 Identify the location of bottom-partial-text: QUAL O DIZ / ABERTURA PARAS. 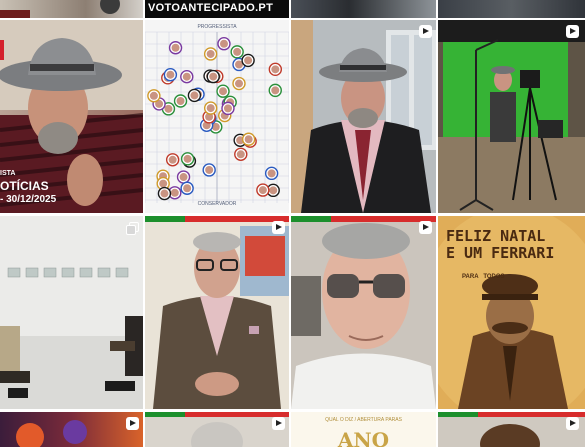
(363, 420).